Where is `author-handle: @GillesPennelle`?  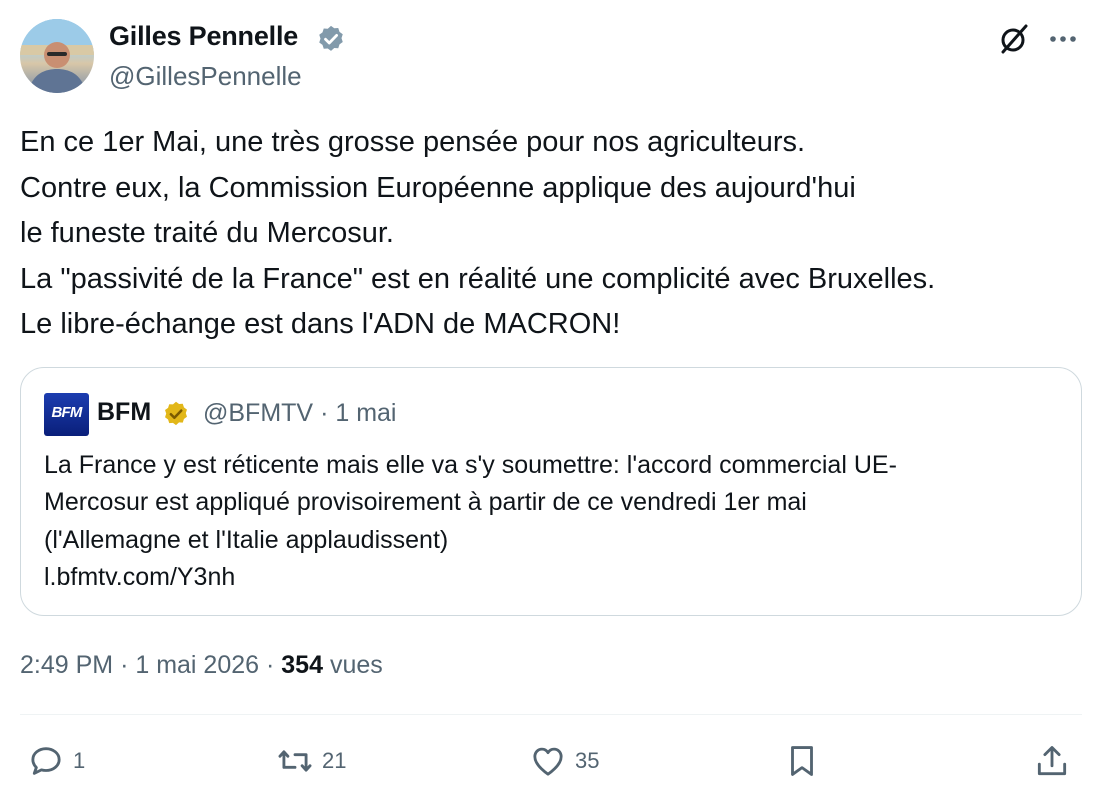
author-handle: @GillesPennelle is located at coordinates (205, 76).